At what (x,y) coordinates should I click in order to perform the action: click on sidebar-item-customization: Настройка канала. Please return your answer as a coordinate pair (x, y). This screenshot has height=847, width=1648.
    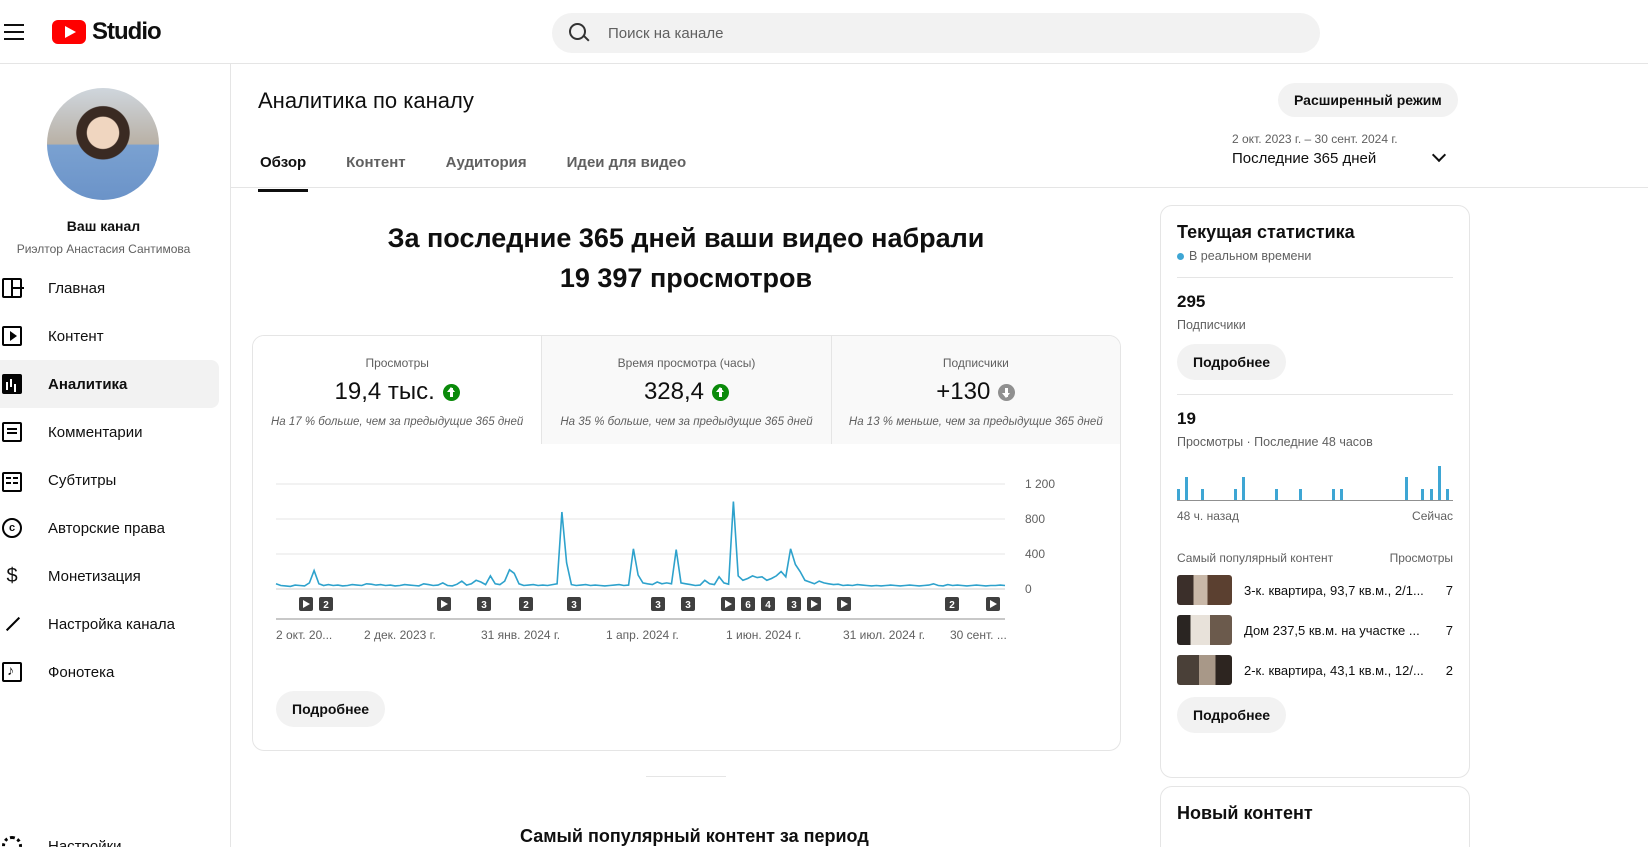
    Looking at the image, I should click on (109, 624).